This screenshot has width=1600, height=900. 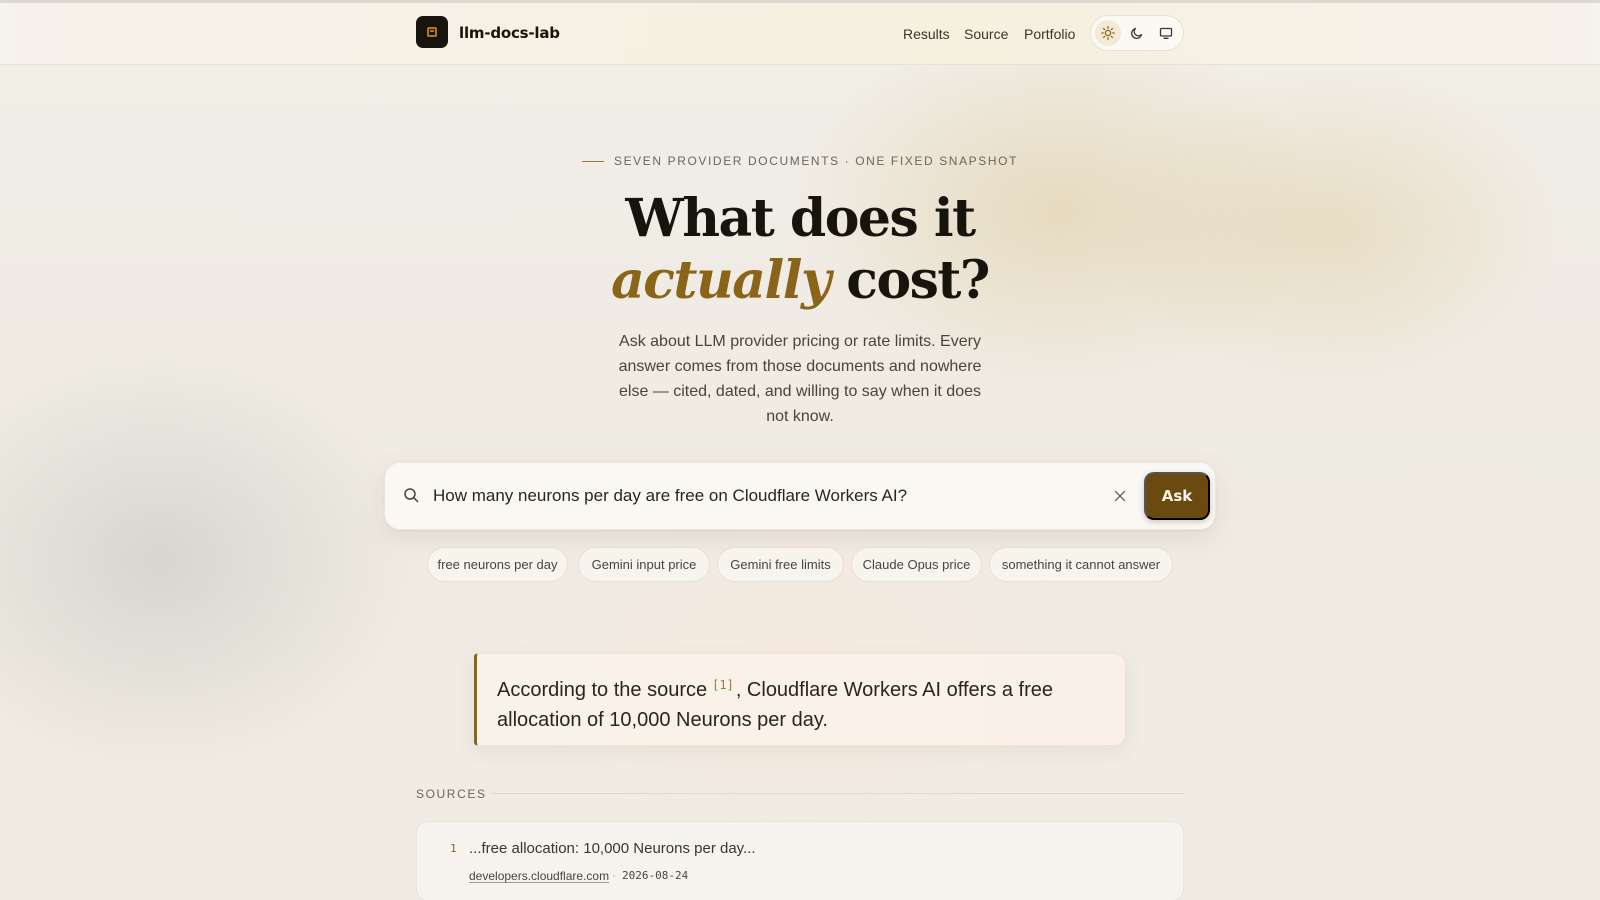 I want to click on page-title-line1: What does it, so click(x=800, y=218).